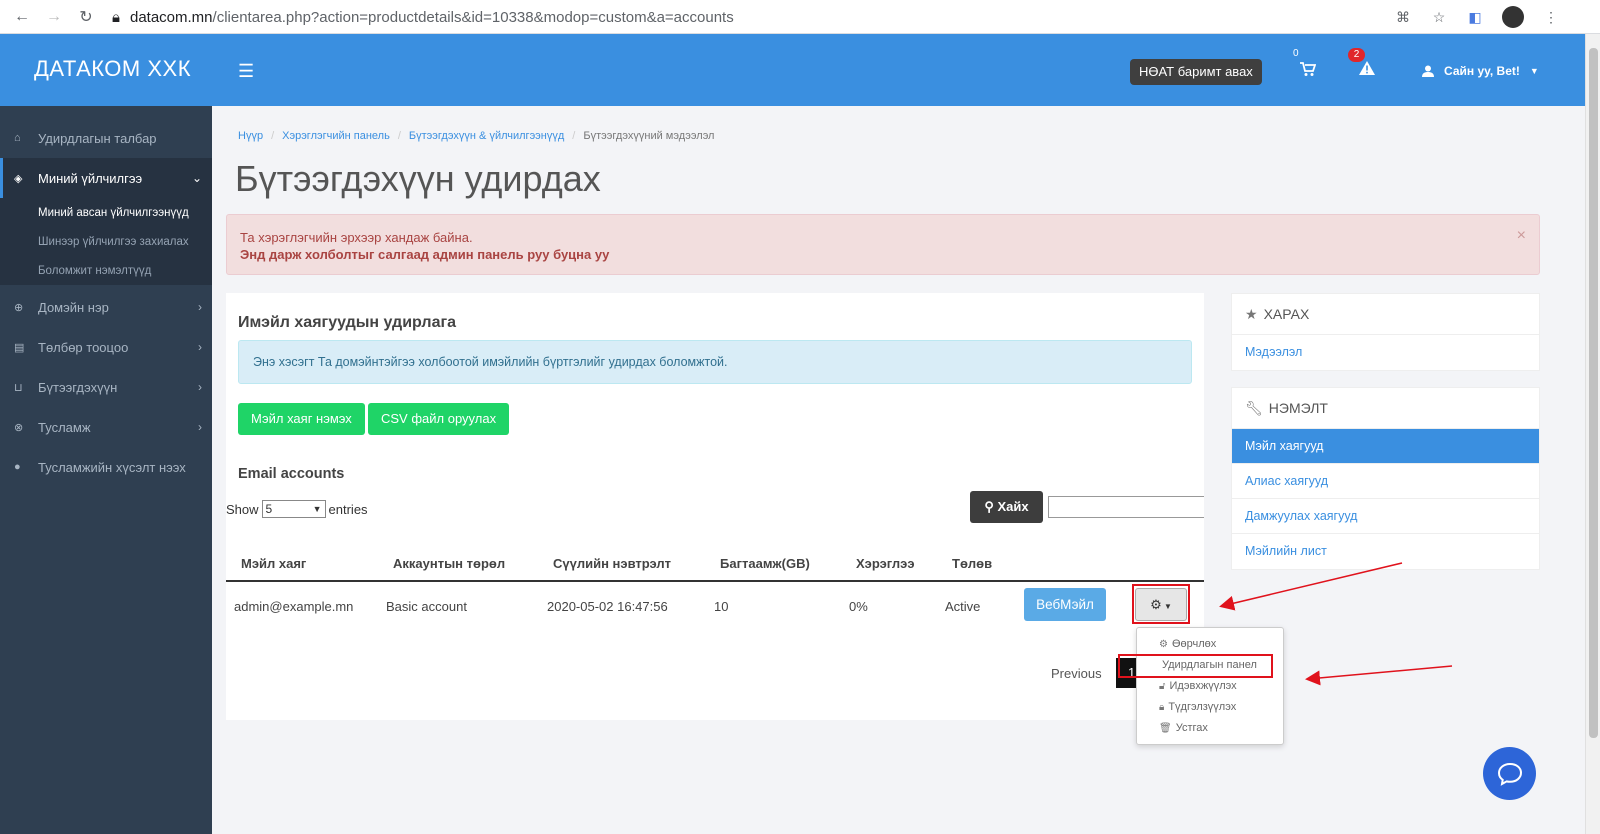 Image resolution: width=1600 pixels, height=834 pixels. What do you see at coordinates (246, 71) in the screenshot?
I see `hamburger-menu-icon: ☰` at bounding box center [246, 71].